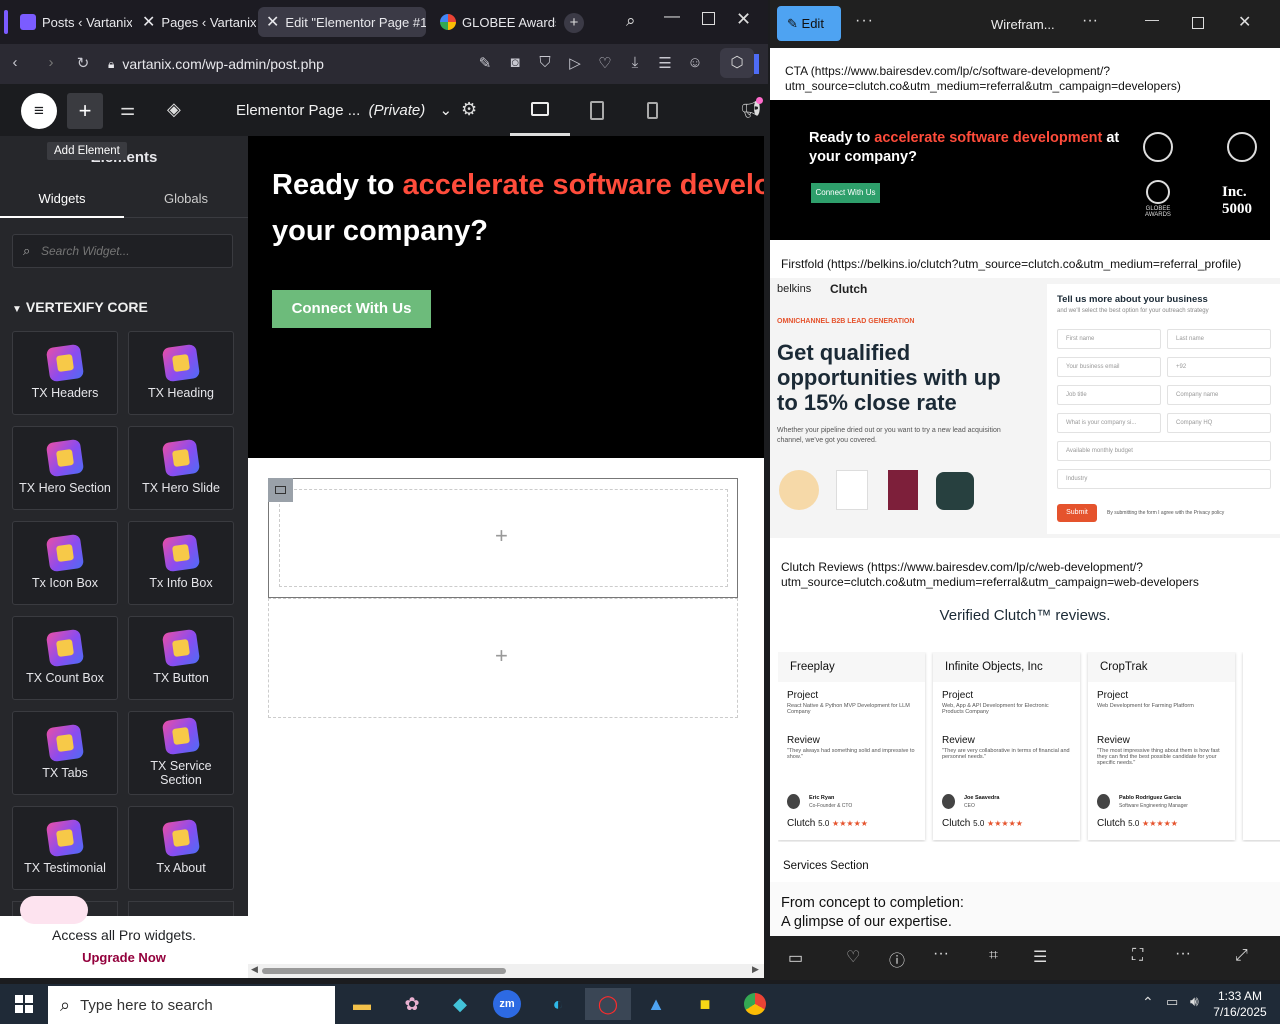 The width and height of the screenshot is (1280, 1024). What do you see at coordinates (755, 969) in the screenshot?
I see `scroll-right-icon: ▶` at bounding box center [755, 969].